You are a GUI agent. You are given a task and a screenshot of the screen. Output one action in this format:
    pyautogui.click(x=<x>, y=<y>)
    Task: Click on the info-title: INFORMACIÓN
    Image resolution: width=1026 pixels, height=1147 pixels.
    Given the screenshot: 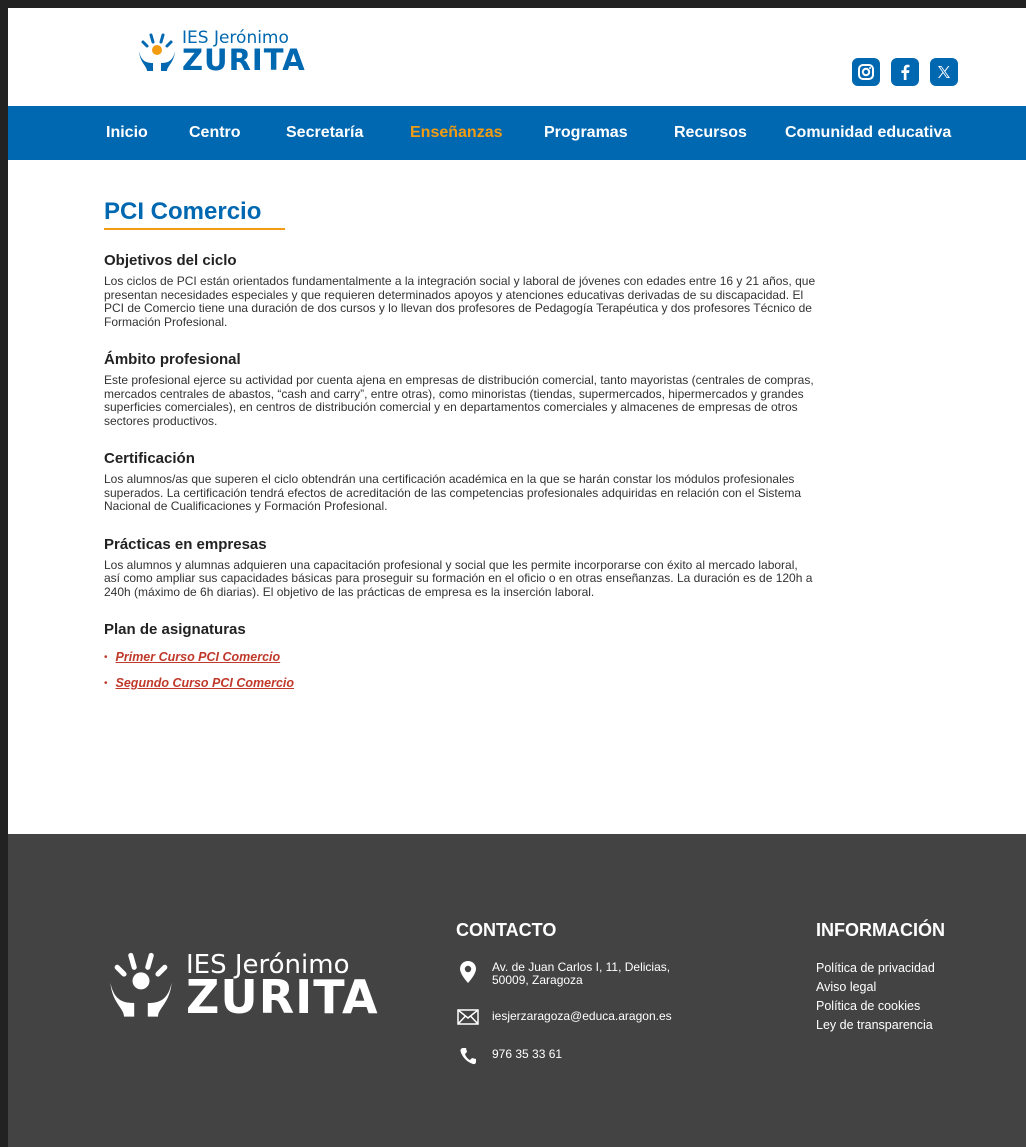 What is the action you would take?
    pyautogui.click(x=880, y=930)
    